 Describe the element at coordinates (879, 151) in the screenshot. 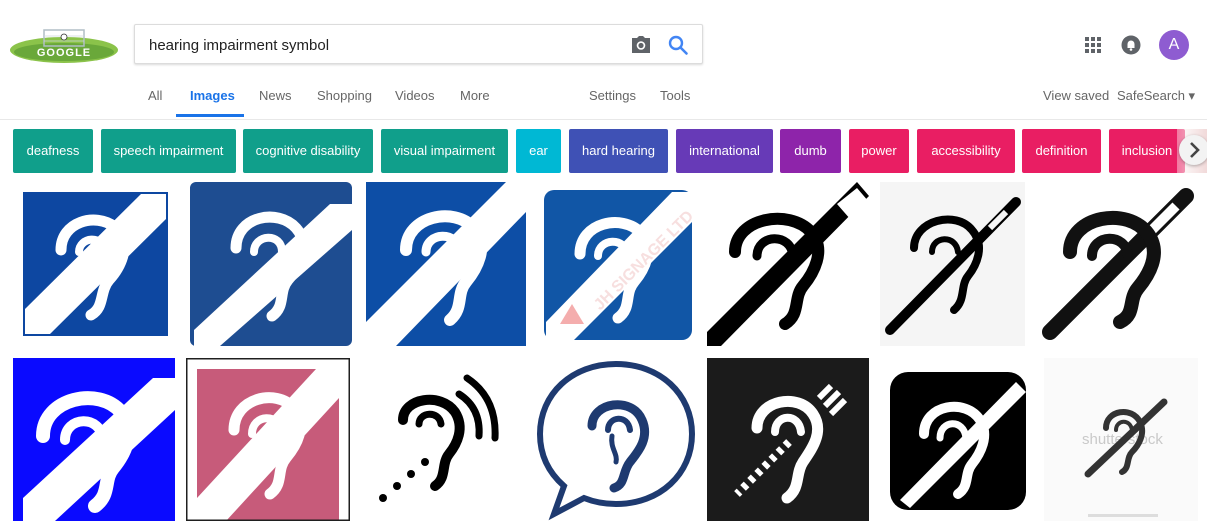

I see `chip-power: power` at that location.